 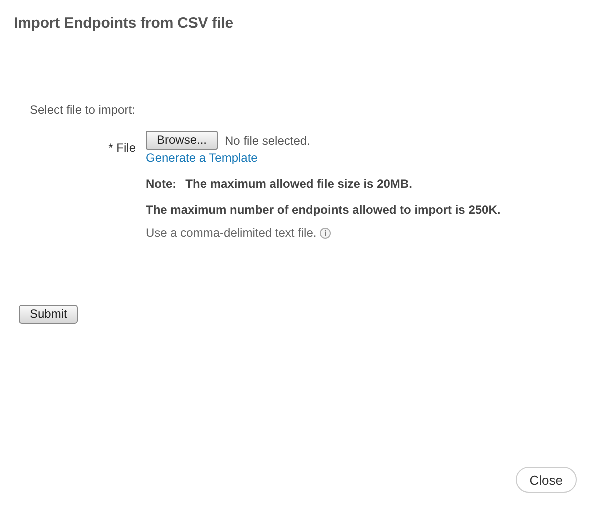 I want to click on note-label: Note:, so click(x=161, y=184).